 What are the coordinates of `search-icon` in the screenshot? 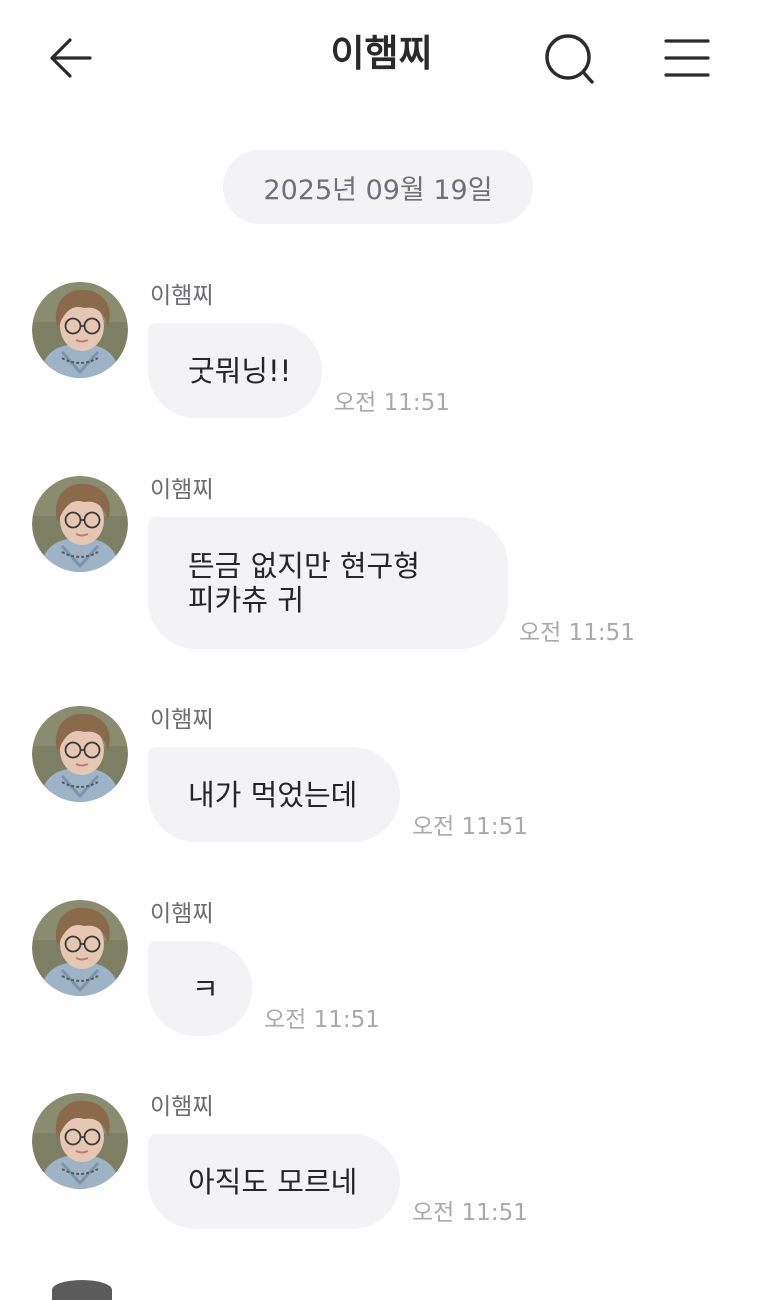 It's located at (569, 59).